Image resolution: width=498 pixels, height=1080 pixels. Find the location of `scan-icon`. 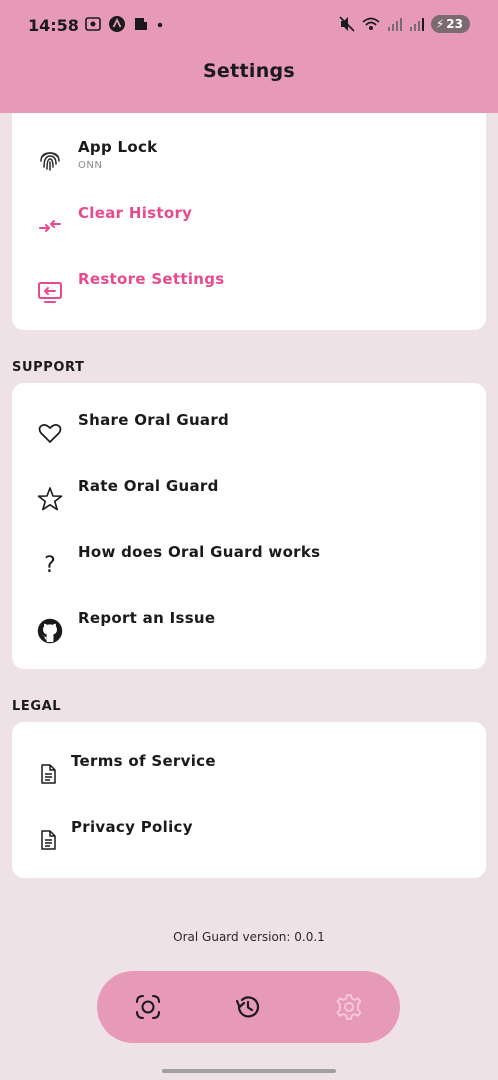

scan-icon is located at coordinates (148, 1007).